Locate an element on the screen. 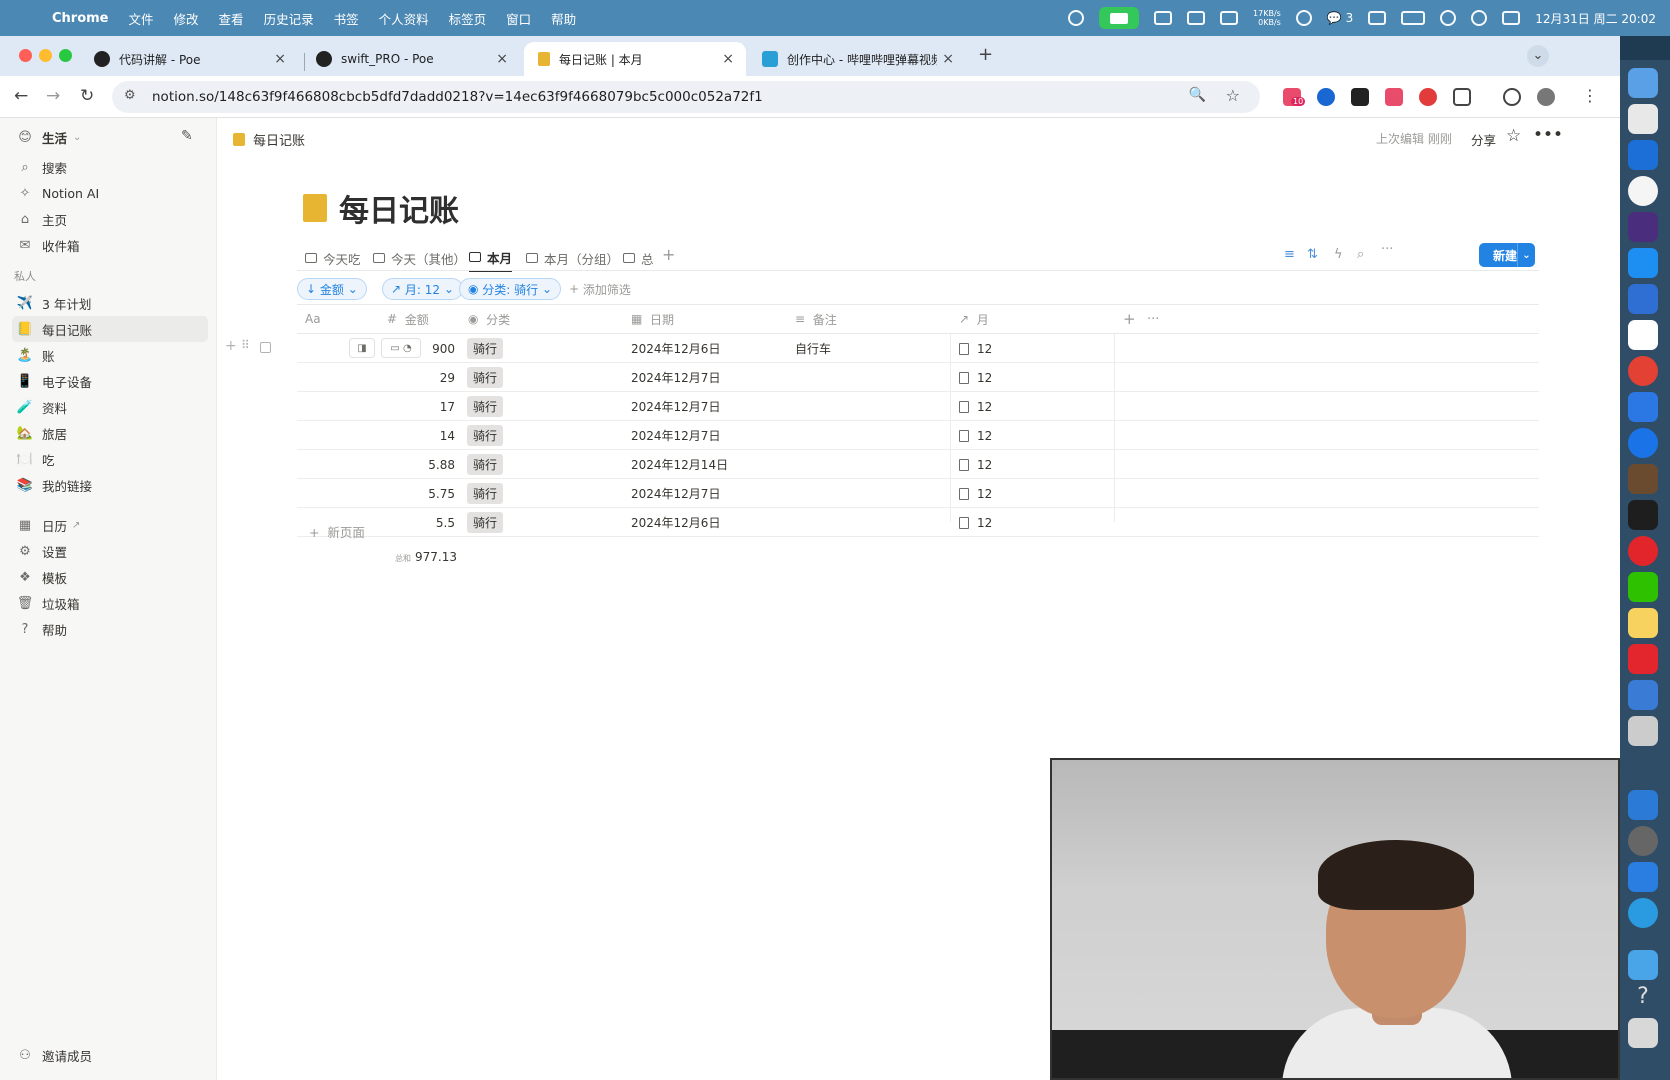 This screenshot has height=1080, width=1670. date-cell: 2024年12月14日 is located at coordinates (679, 464).